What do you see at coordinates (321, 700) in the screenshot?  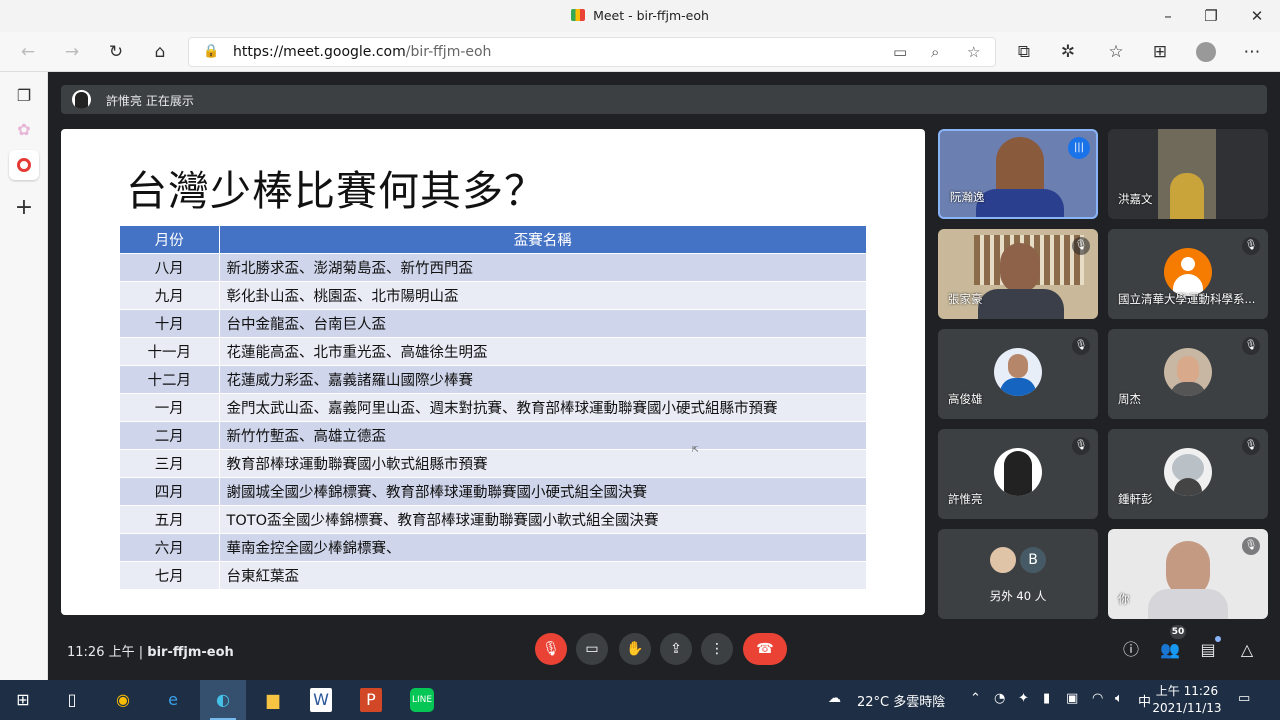 I see `word-icon: W` at bounding box center [321, 700].